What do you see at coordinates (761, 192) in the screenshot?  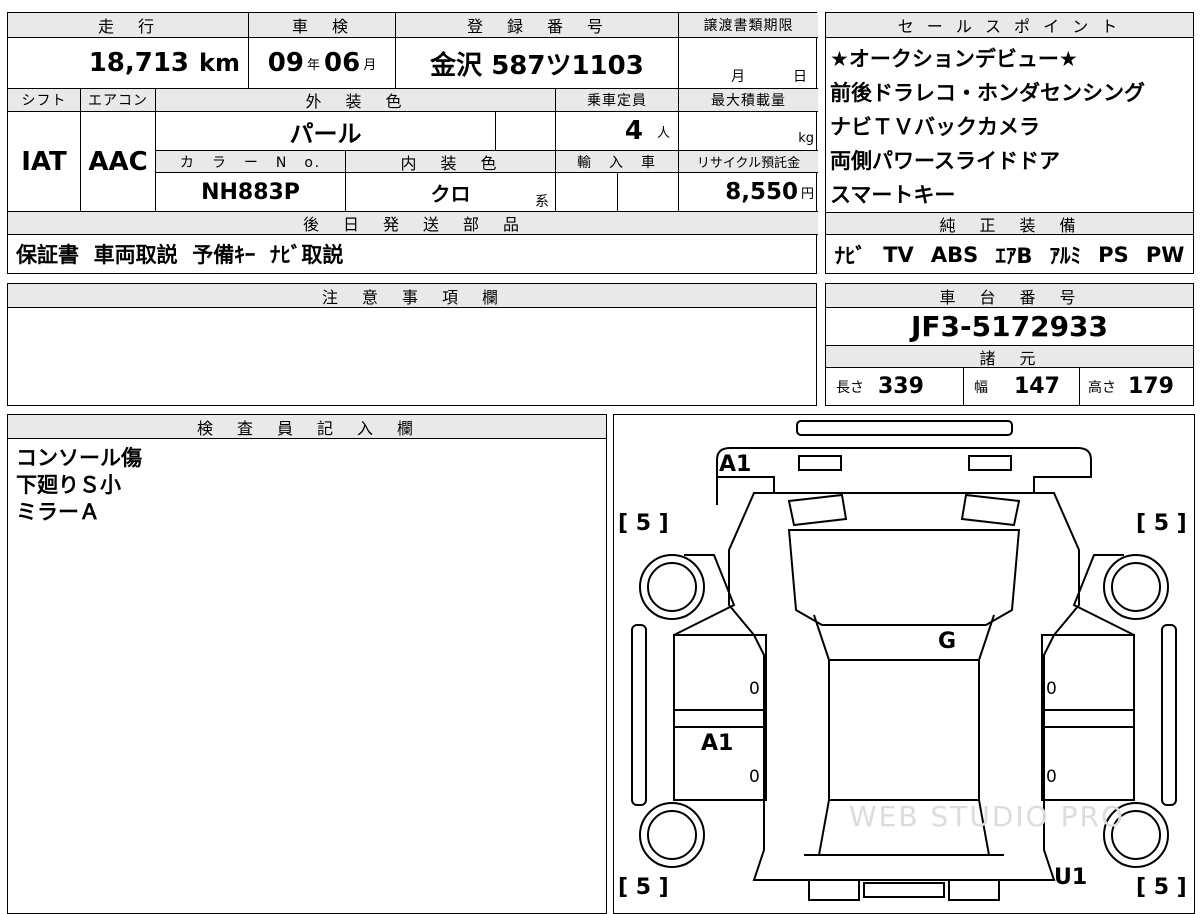 I see `recycle-value: 8,550` at bounding box center [761, 192].